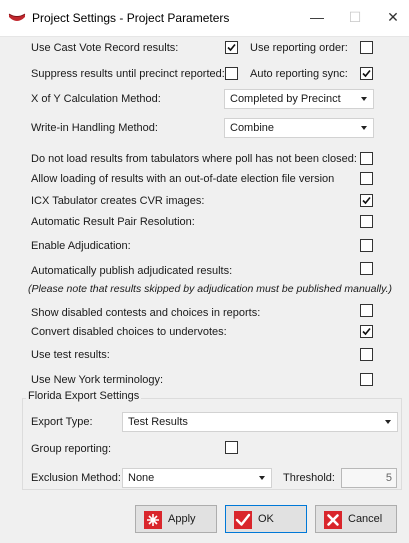  Describe the element at coordinates (113, 222) in the screenshot. I see `auto-result-pair-label: Automatic Result Pair Resolution:` at that location.